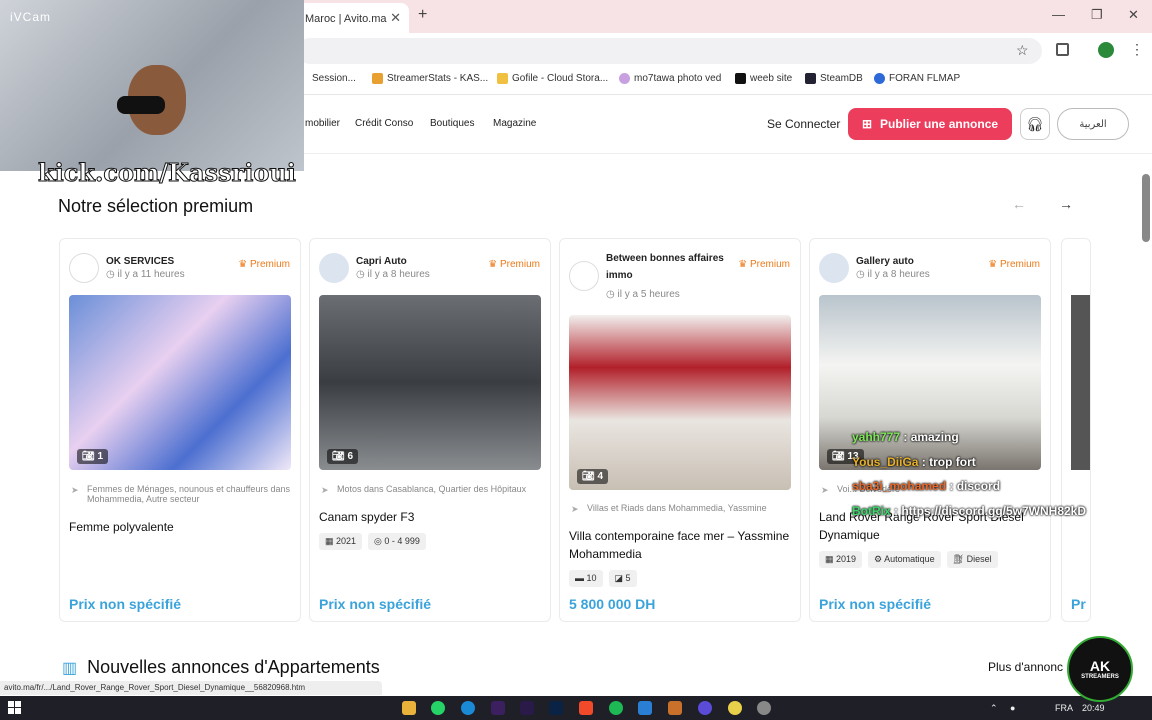 The height and width of the screenshot is (720, 1152). I want to click on plus-square-icon: ⊞, so click(867, 124).